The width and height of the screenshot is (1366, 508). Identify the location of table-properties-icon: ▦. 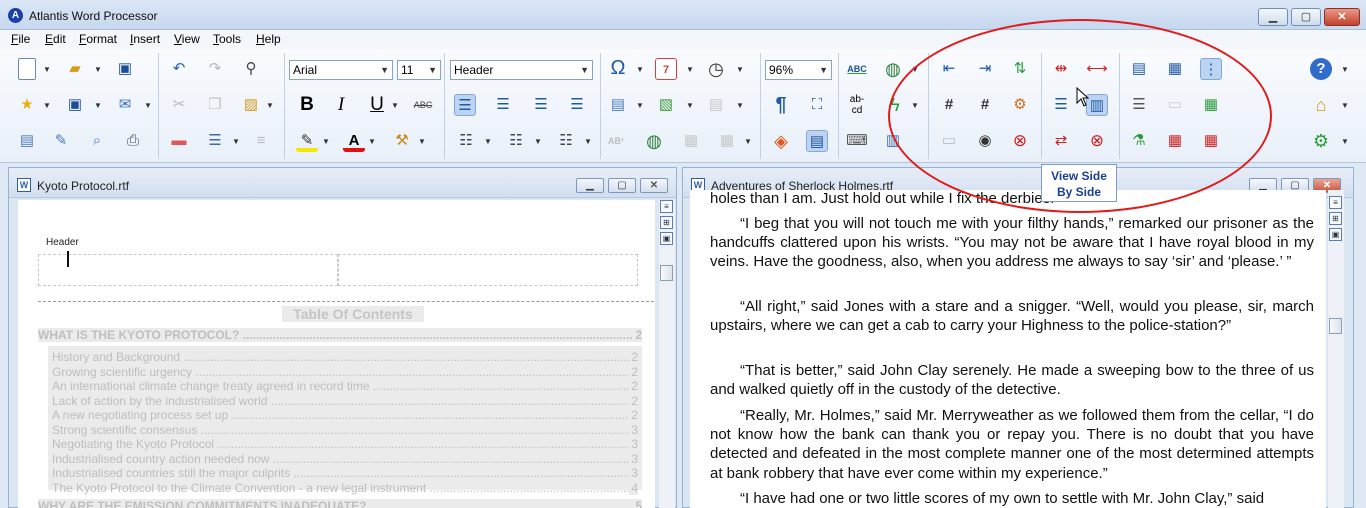
(727, 141).